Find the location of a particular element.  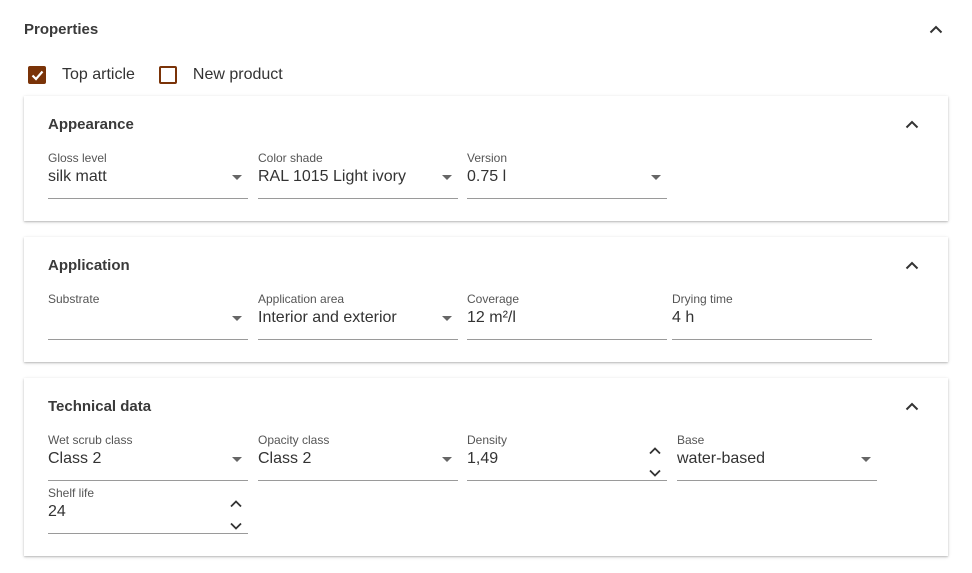

coverage-input: Coverage 12 m²/l is located at coordinates (567, 316).